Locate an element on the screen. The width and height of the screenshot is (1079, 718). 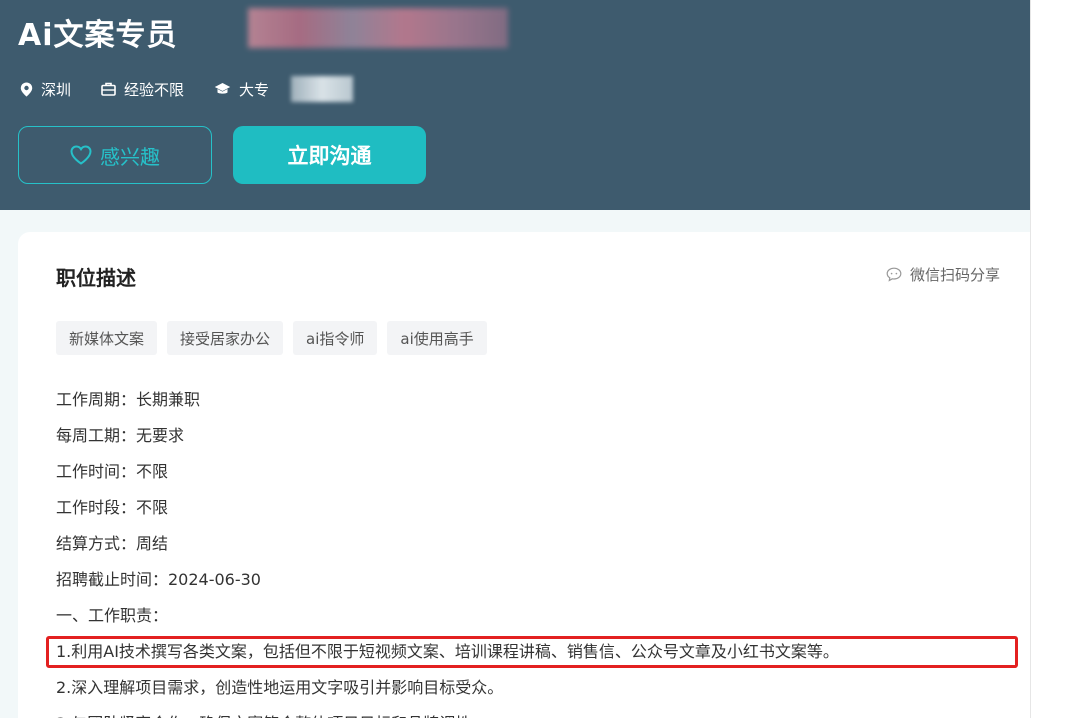
tag-list: 新媒体文案 接受居家办公 ai指令师 ai使用高手 is located at coordinates (276, 338).